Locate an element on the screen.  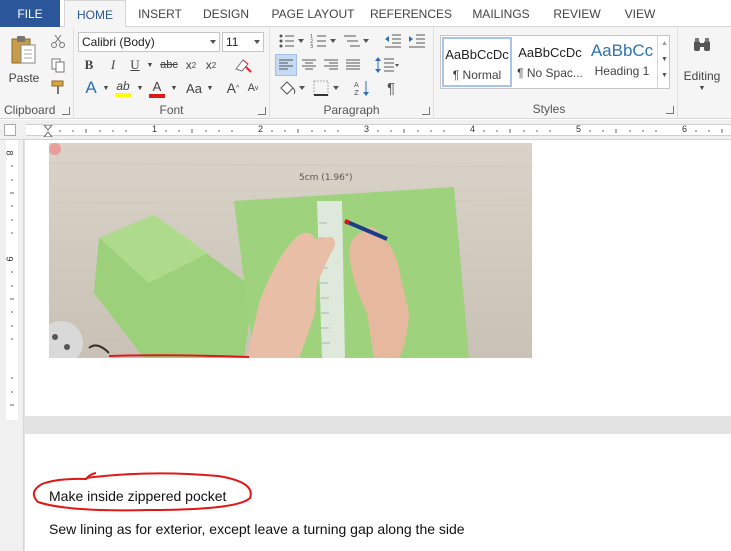
vertical-ruler-band is located at coordinates (12, 280).